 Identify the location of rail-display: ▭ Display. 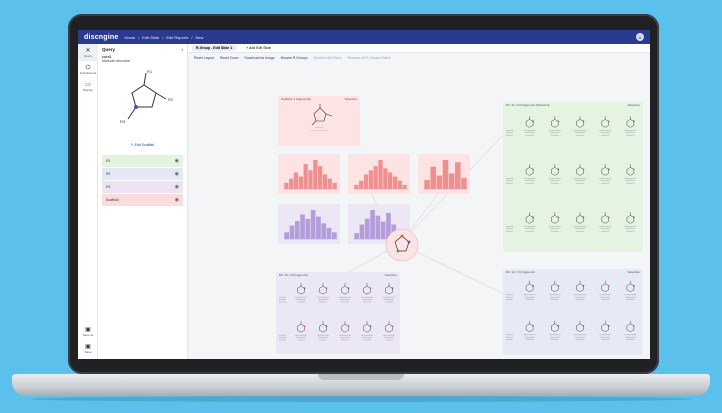
(88, 86).